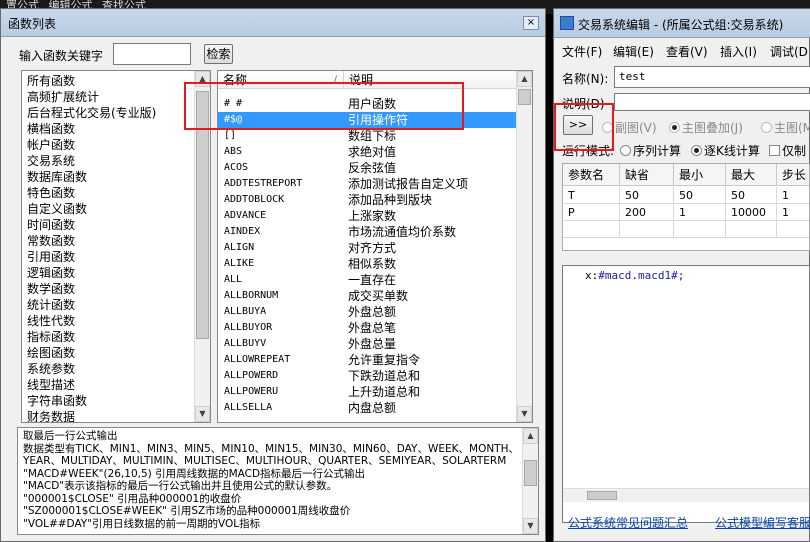  Describe the element at coordinates (57, 209) in the screenshot. I see `category-item: 自定义函数` at that location.